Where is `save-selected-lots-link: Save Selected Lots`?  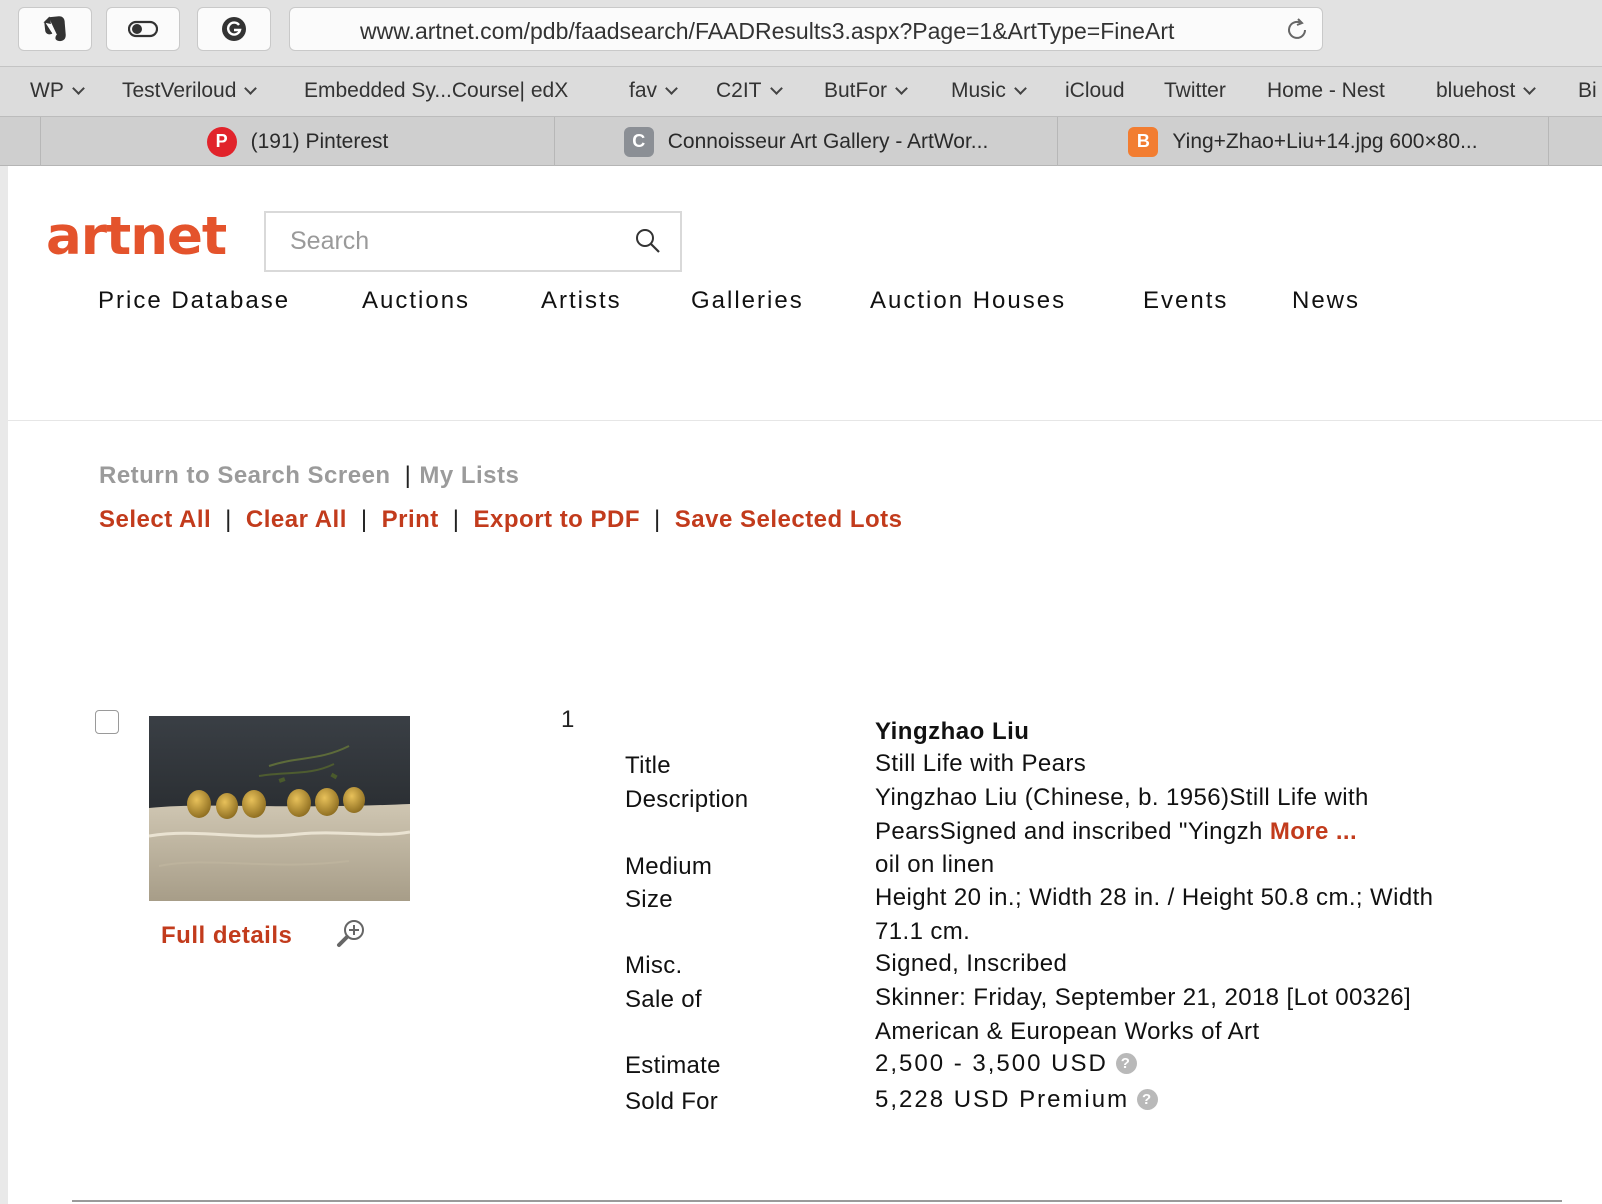
save-selected-lots-link: Save Selected Lots is located at coordinates (789, 519).